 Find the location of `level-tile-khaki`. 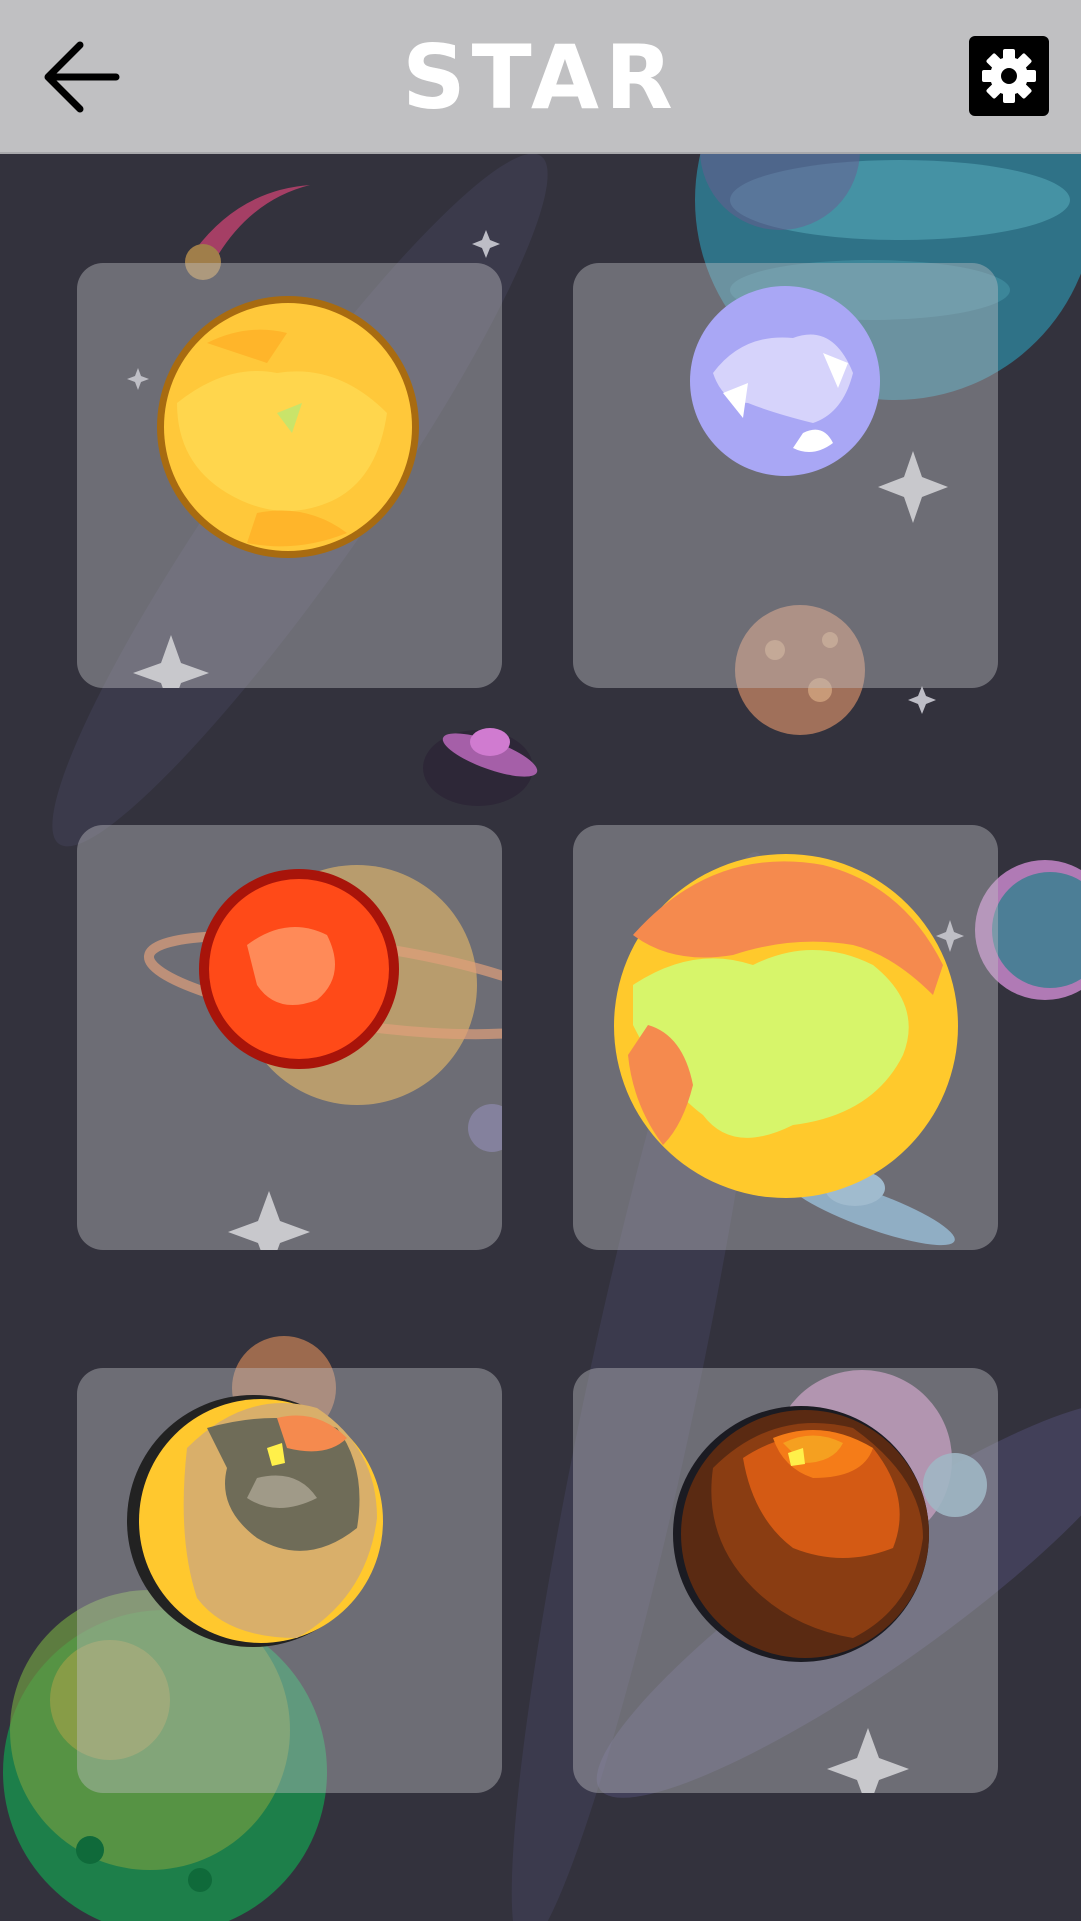

level-tile-khaki is located at coordinates (289, 1580).